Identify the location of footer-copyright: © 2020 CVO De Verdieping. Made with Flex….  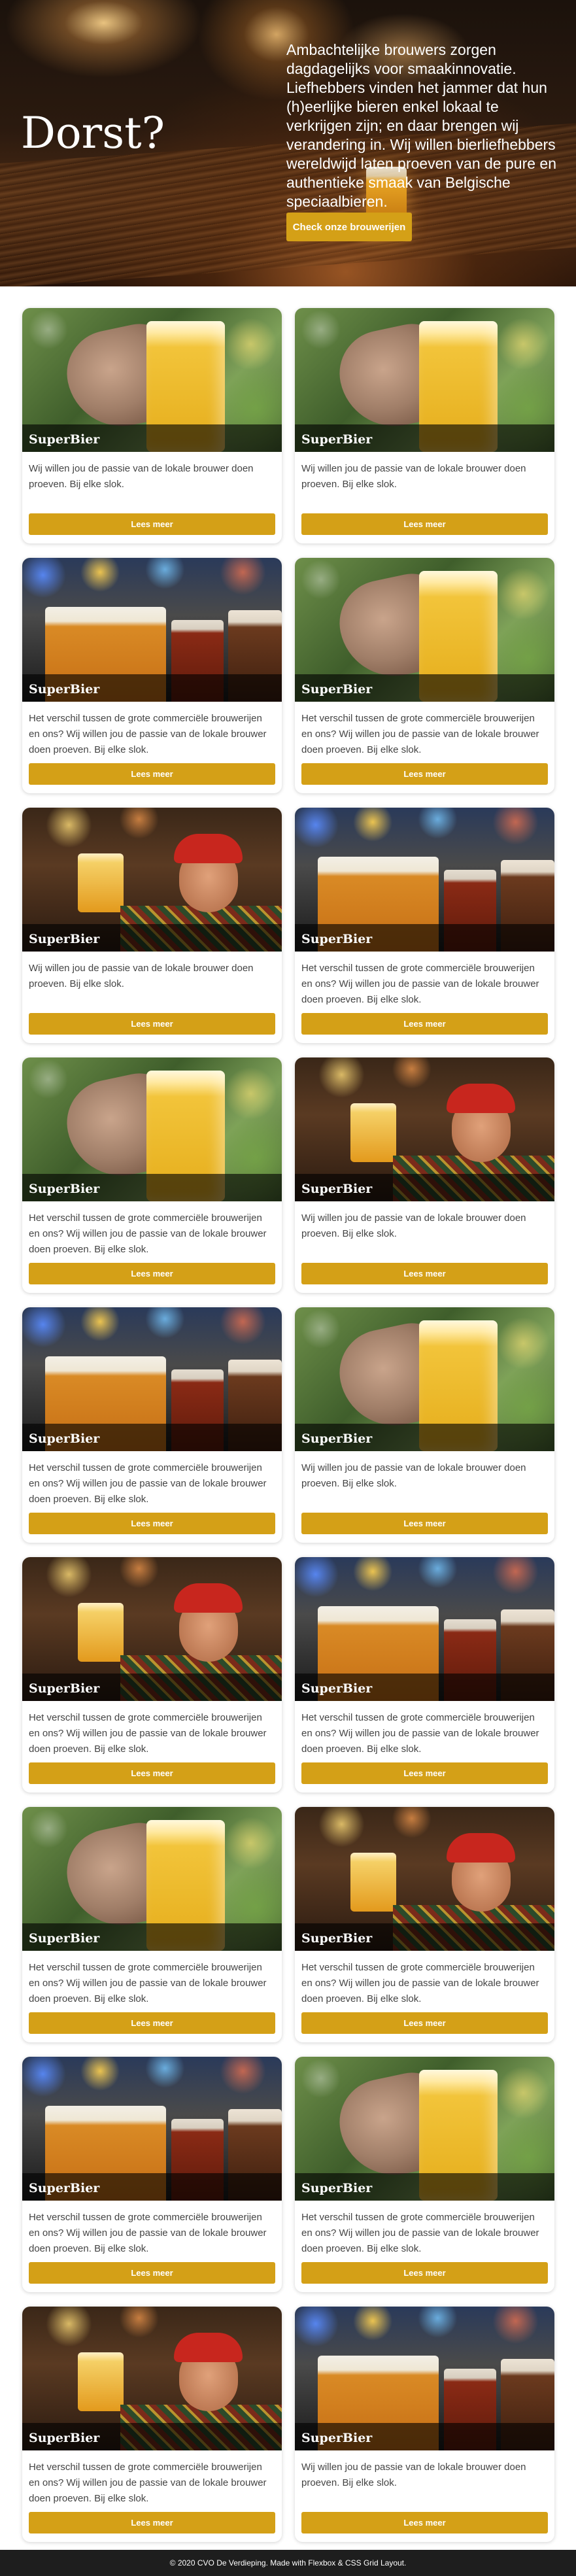
(288, 2563).